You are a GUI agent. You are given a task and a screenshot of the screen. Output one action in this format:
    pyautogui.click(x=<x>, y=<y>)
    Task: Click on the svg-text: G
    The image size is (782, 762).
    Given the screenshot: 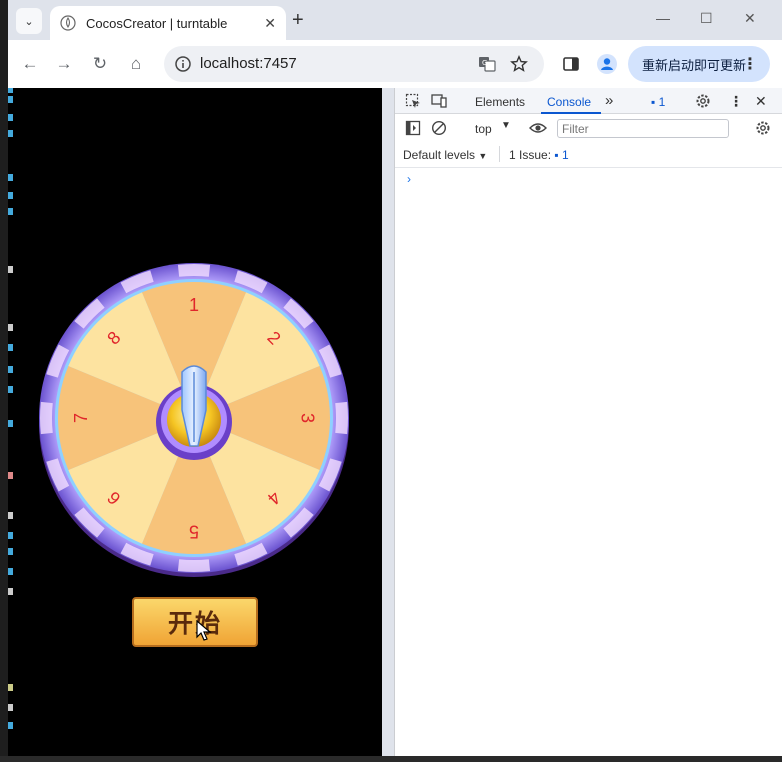 What is the action you would take?
    pyautogui.click(x=484, y=63)
    